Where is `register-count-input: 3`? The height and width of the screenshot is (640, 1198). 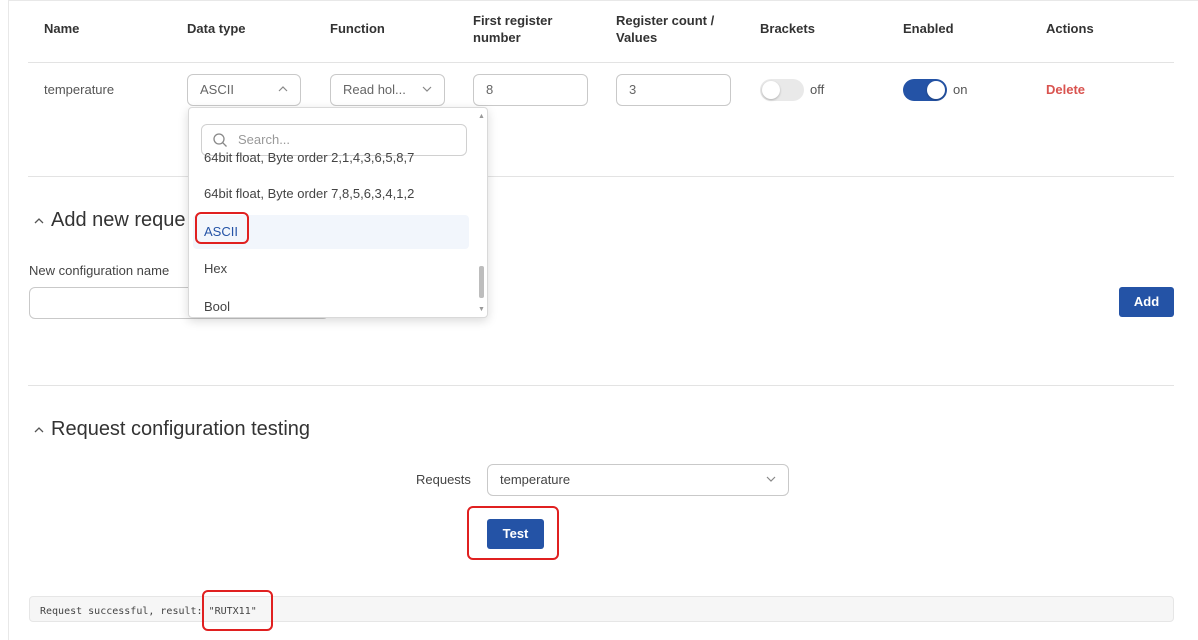 register-count-input: 3 is located at coordinates (673, 90).